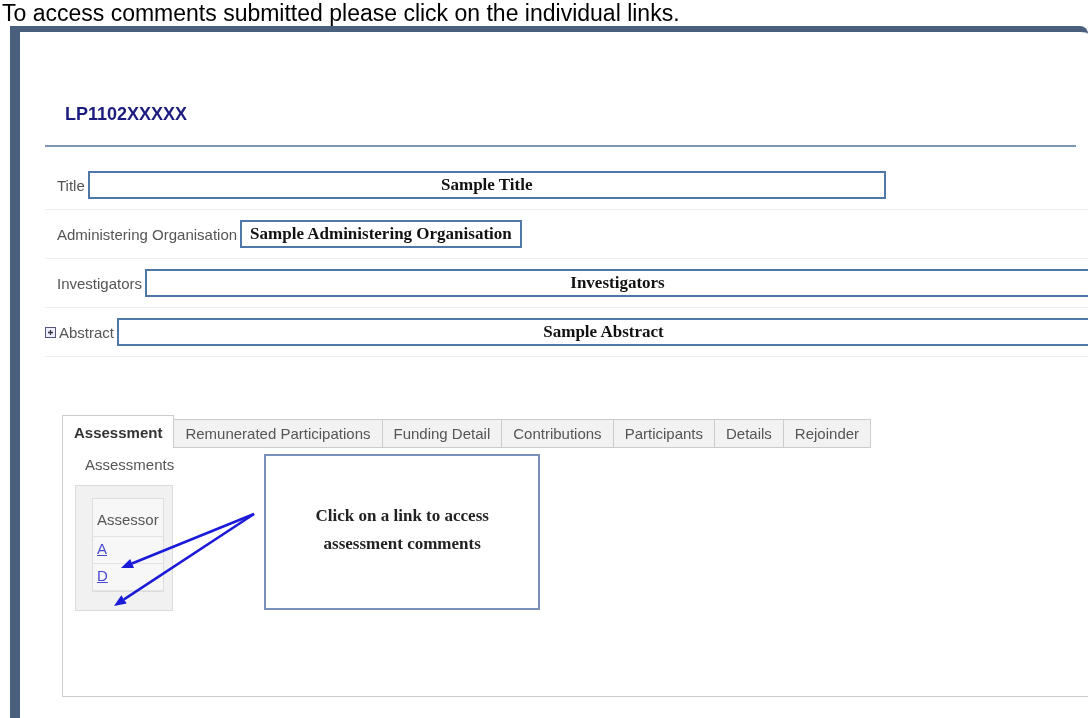 Image resolution: width=1088 pixels, height=718 pixels. What do you see at coordinates (749, 433) in the screenshot?
I see `tab: Details` at bounding box center [749, 433].